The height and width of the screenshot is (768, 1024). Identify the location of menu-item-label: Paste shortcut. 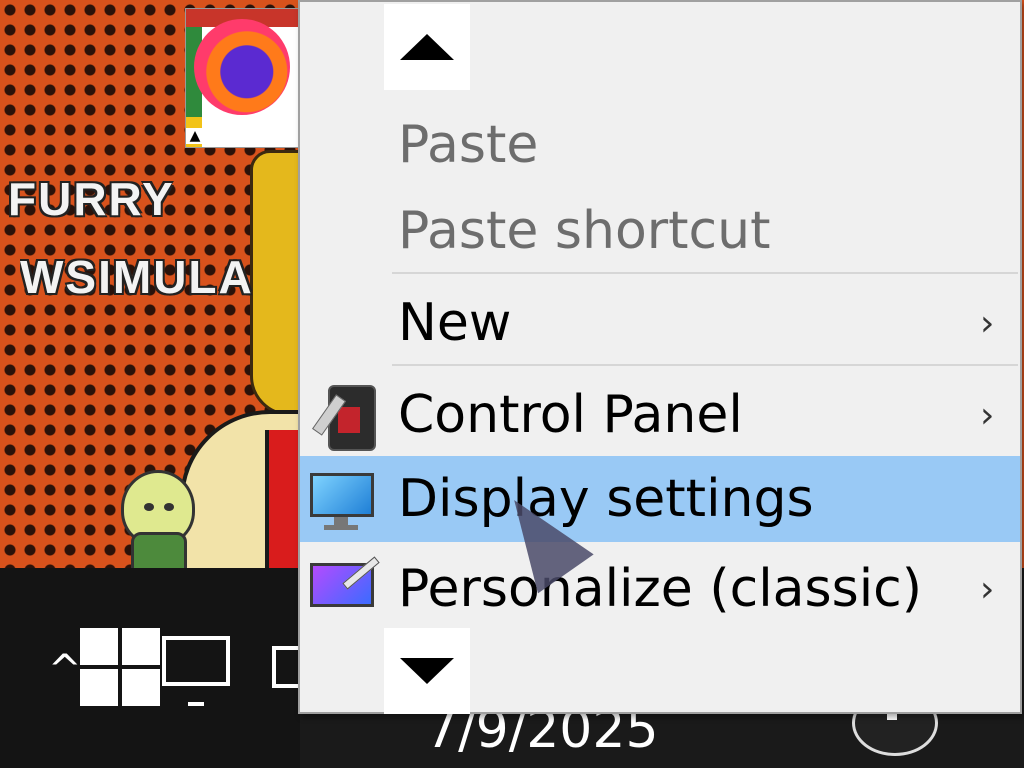
(584, 231).